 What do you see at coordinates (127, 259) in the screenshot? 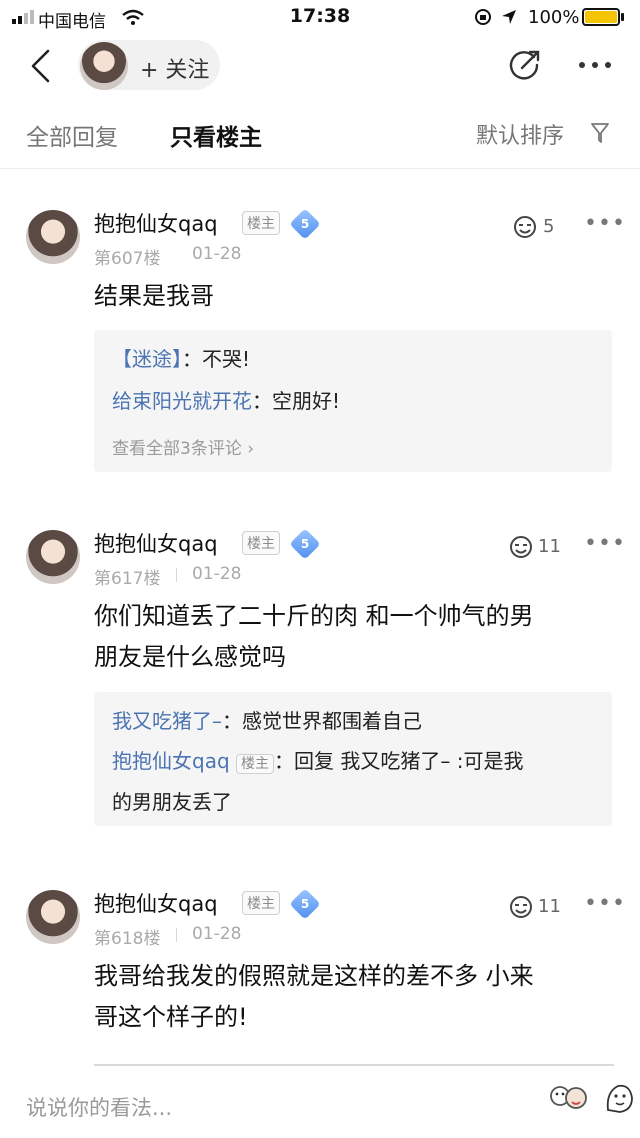
I see `floor-number: 第607楼` at bounding box center [127, 259].